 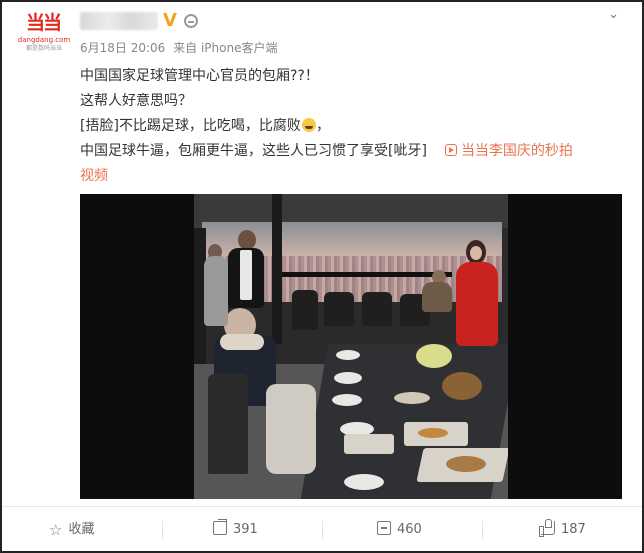 I want to click on repost-button: 391, so click(x=235, y=529).